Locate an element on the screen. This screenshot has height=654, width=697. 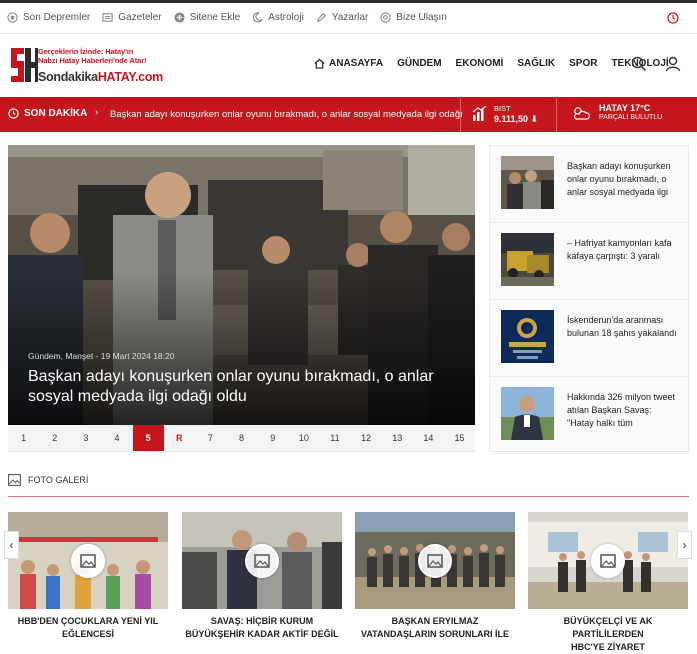
top-link-astroloji: Astroloji is located at coordinates (278, 17).